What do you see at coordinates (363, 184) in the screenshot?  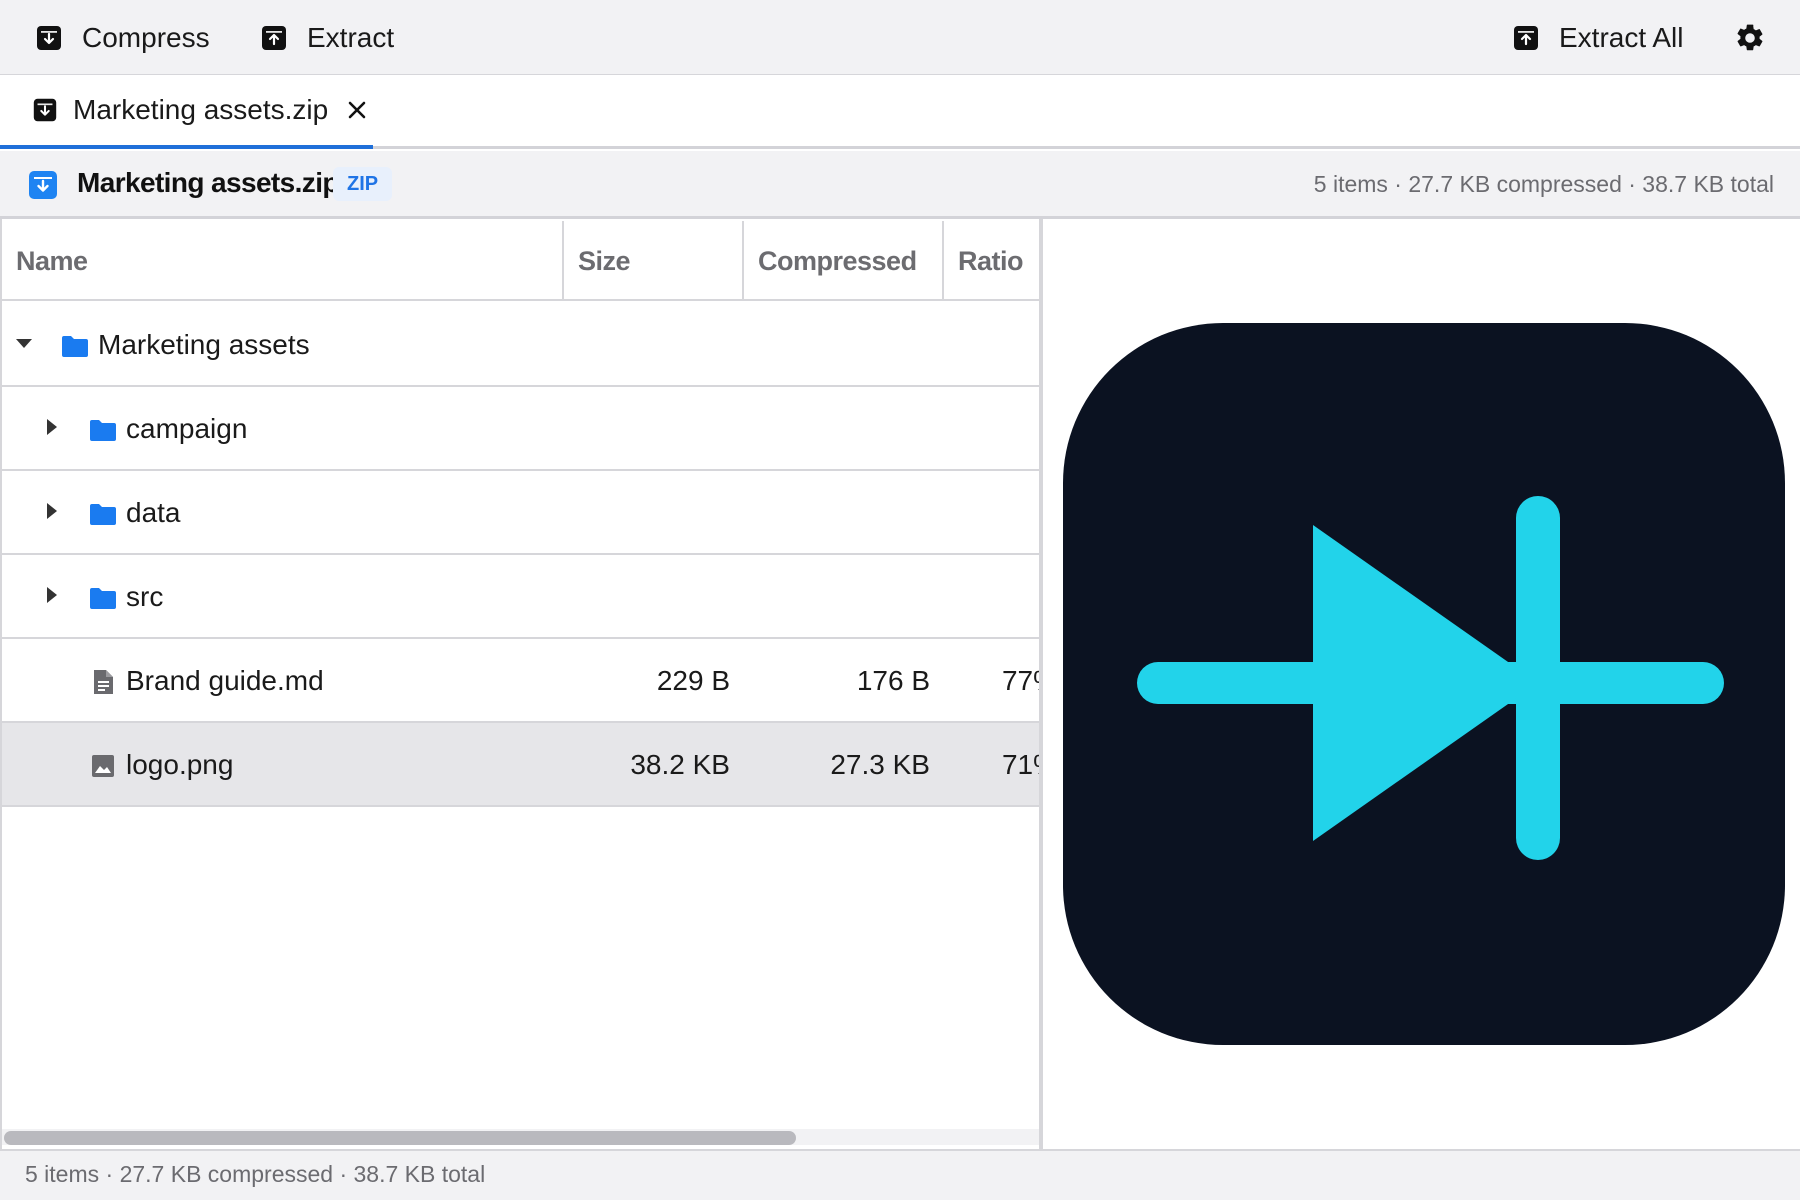 I see `format-badge: ZIP` at bounding box center [363, 184].